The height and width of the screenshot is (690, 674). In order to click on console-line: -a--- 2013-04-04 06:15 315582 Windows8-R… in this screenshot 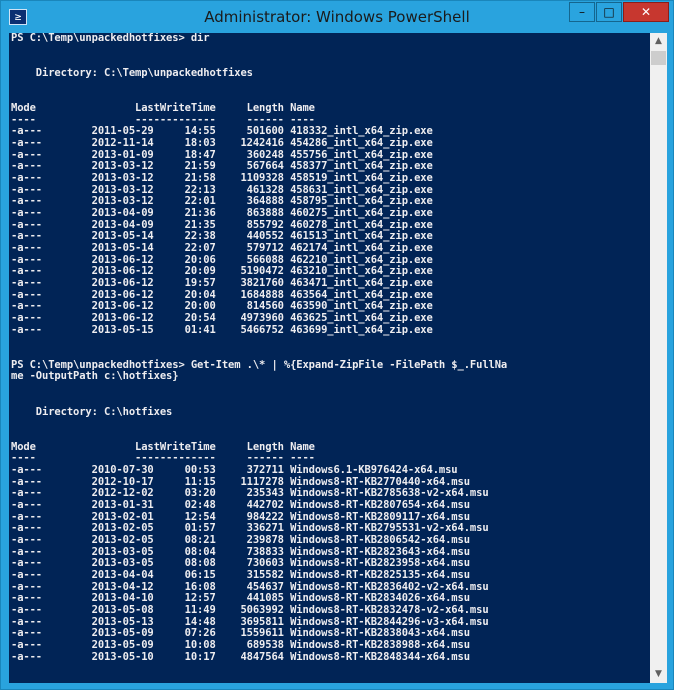, I will do `click(240, 574)`.